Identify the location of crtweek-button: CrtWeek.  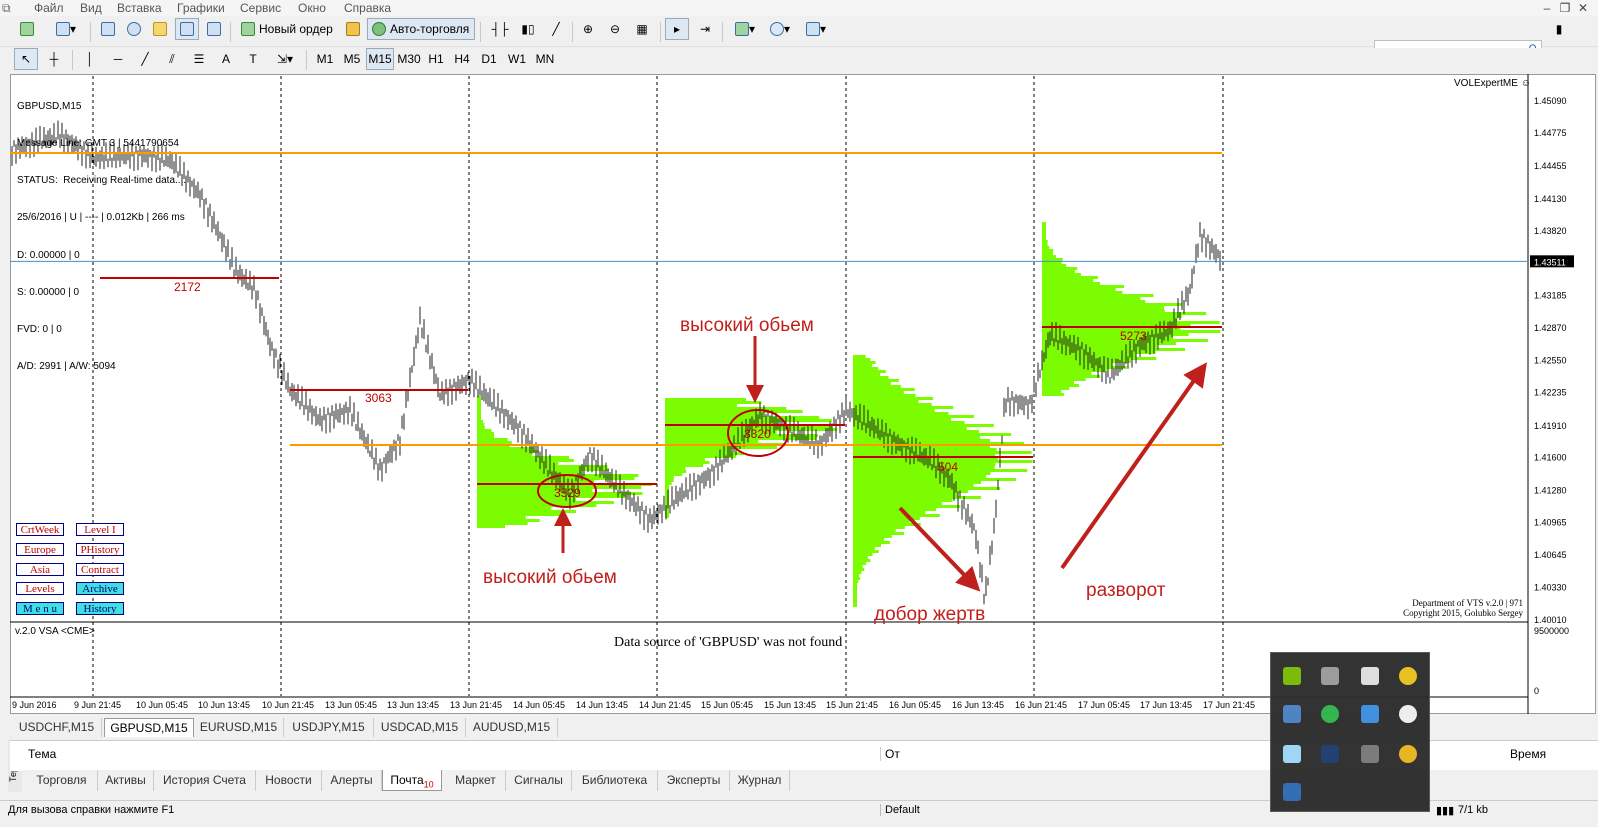
(40, 529).